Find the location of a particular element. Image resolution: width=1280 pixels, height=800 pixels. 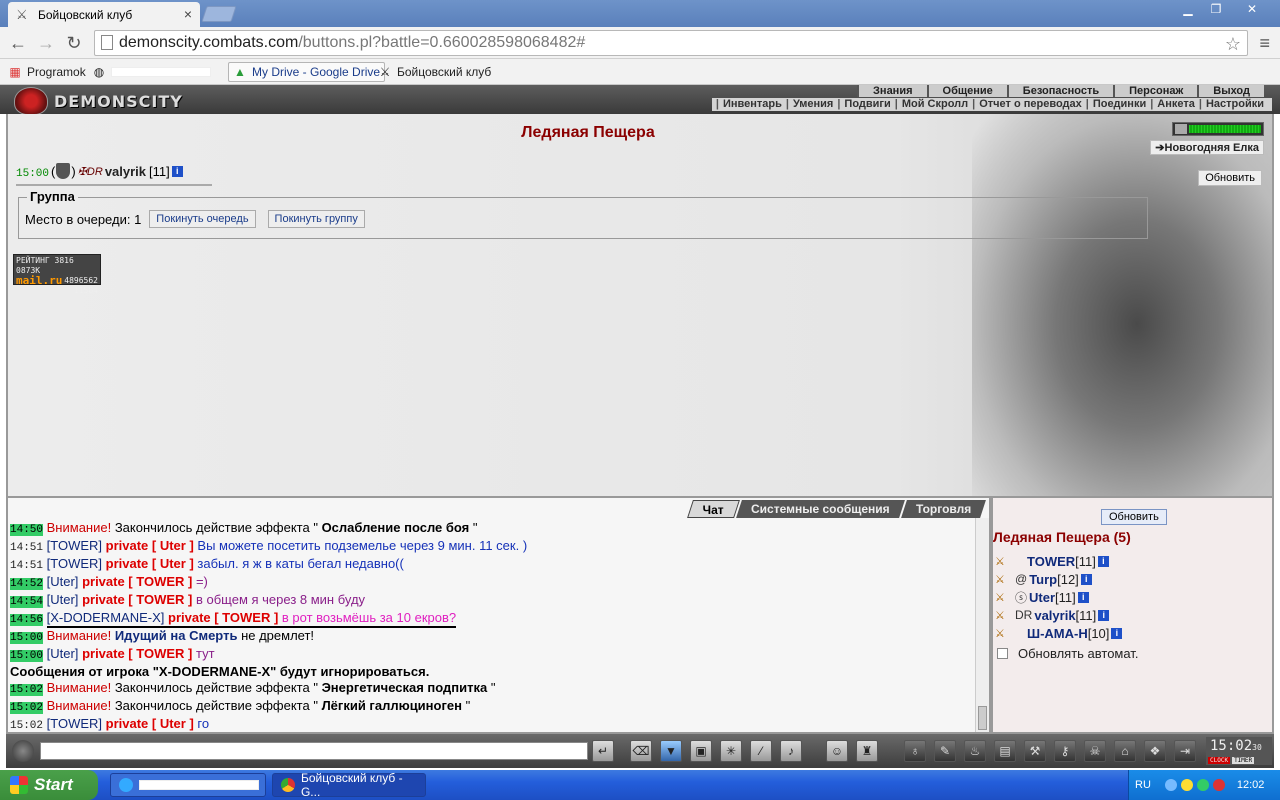

fighter-icon: ✳ is located at coordinates (731, 751).